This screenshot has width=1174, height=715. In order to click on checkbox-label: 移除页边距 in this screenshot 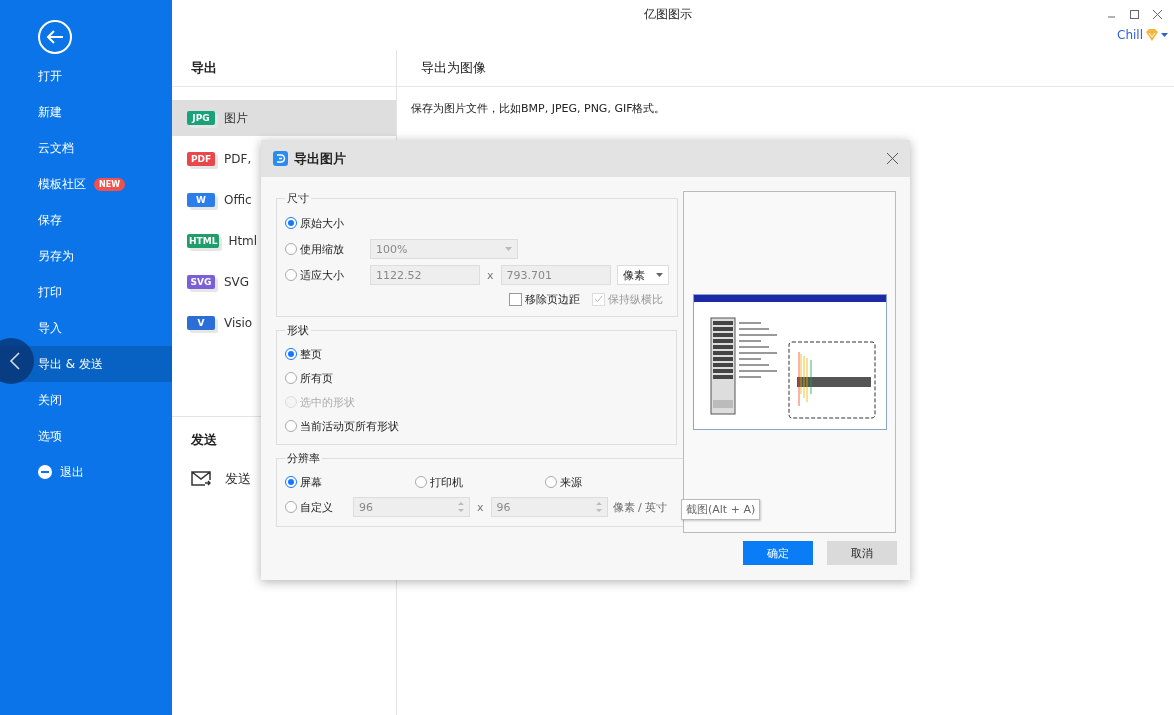, I will do `click(552, 299)`.